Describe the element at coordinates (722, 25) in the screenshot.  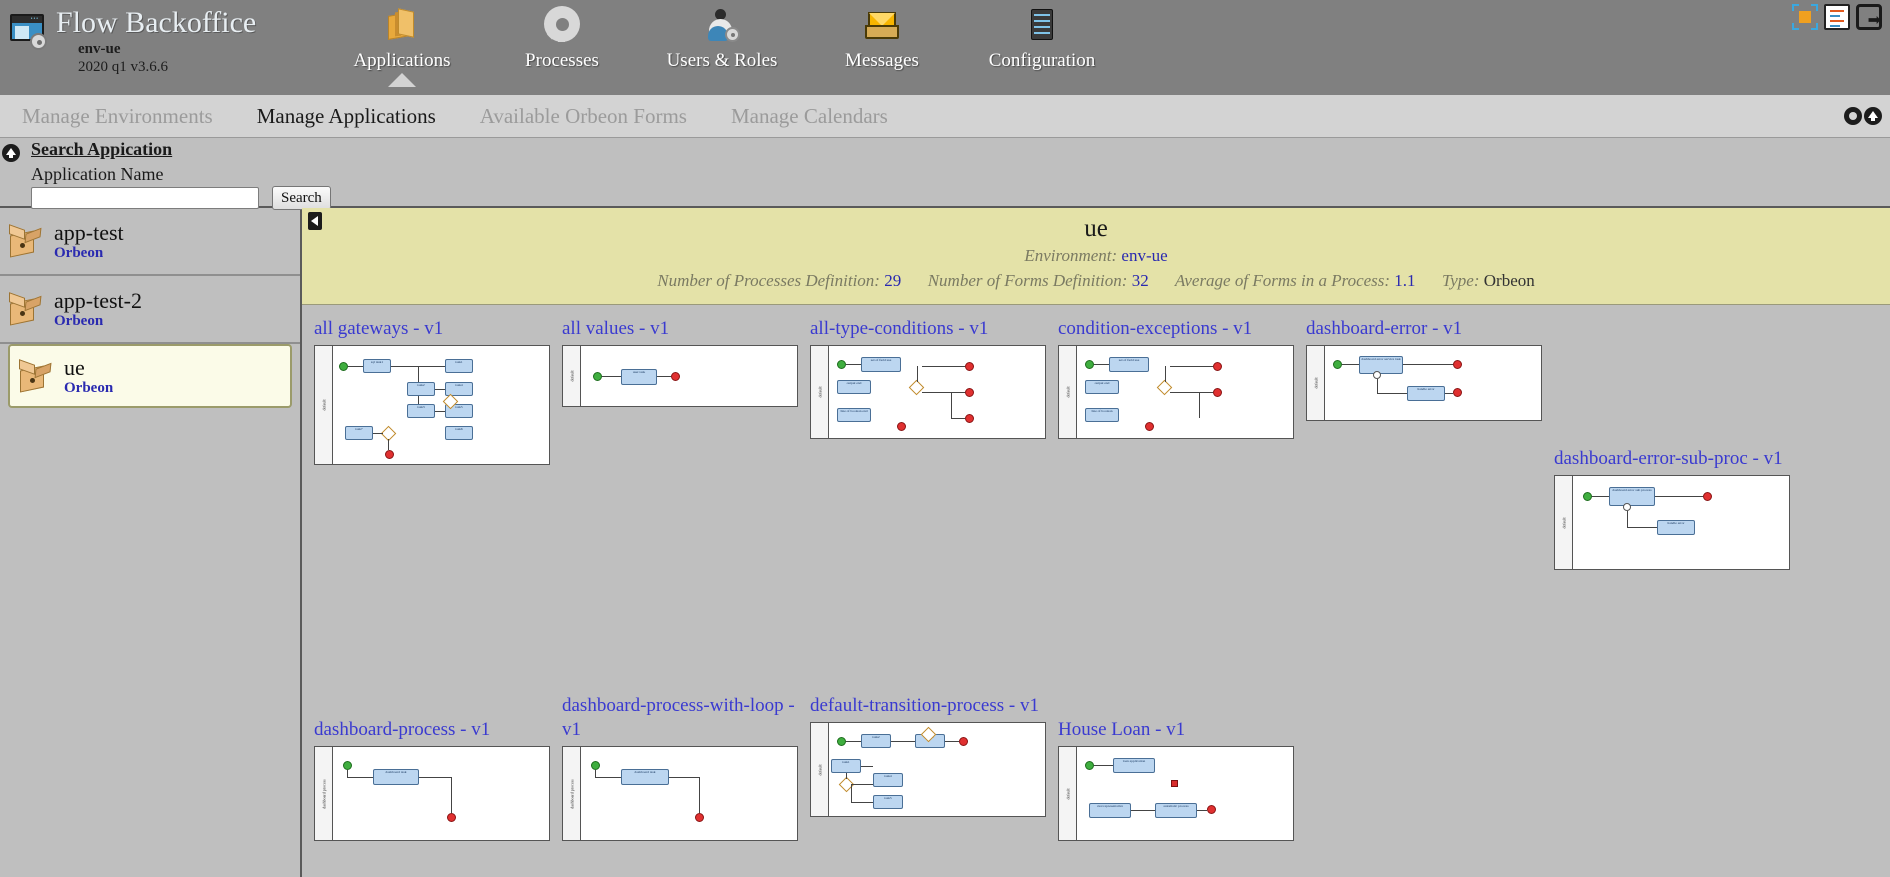
I see `user-gear-icon` at that location.